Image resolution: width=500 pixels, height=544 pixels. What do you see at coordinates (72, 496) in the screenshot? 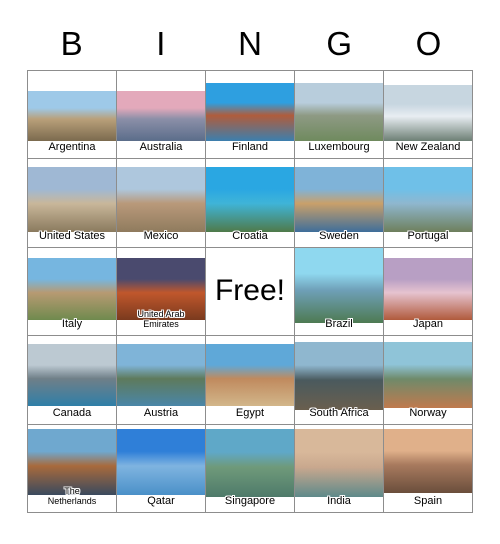
I see `bingo-cell-label: The Netherlands` at bounding box center [72, 496].